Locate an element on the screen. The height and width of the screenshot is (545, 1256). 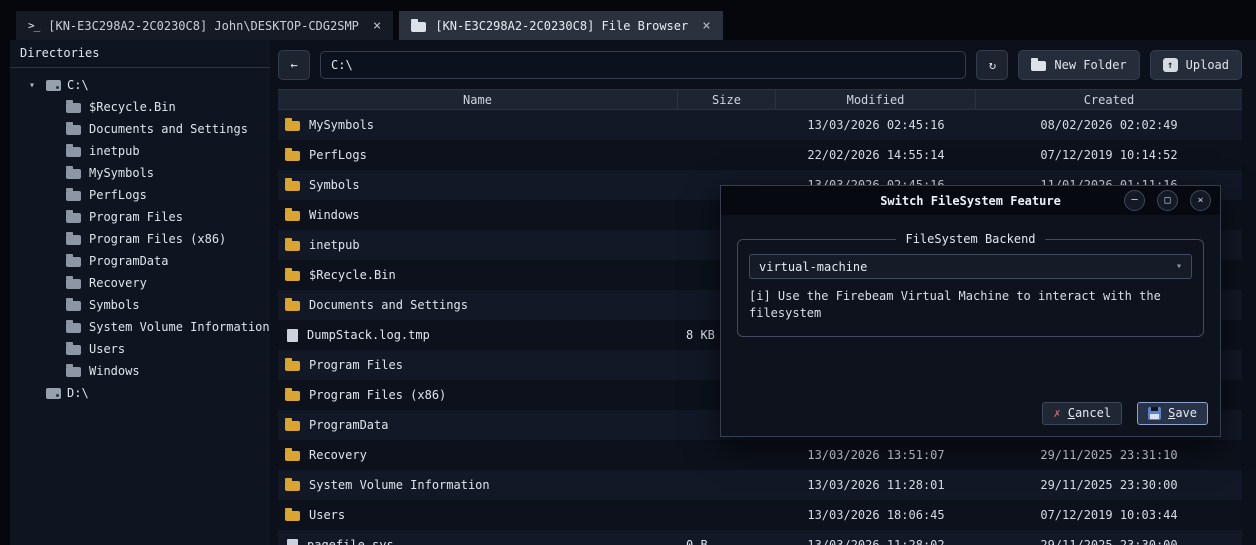
tree-caret-icon: ▾ is located at coordinates (32, 85).